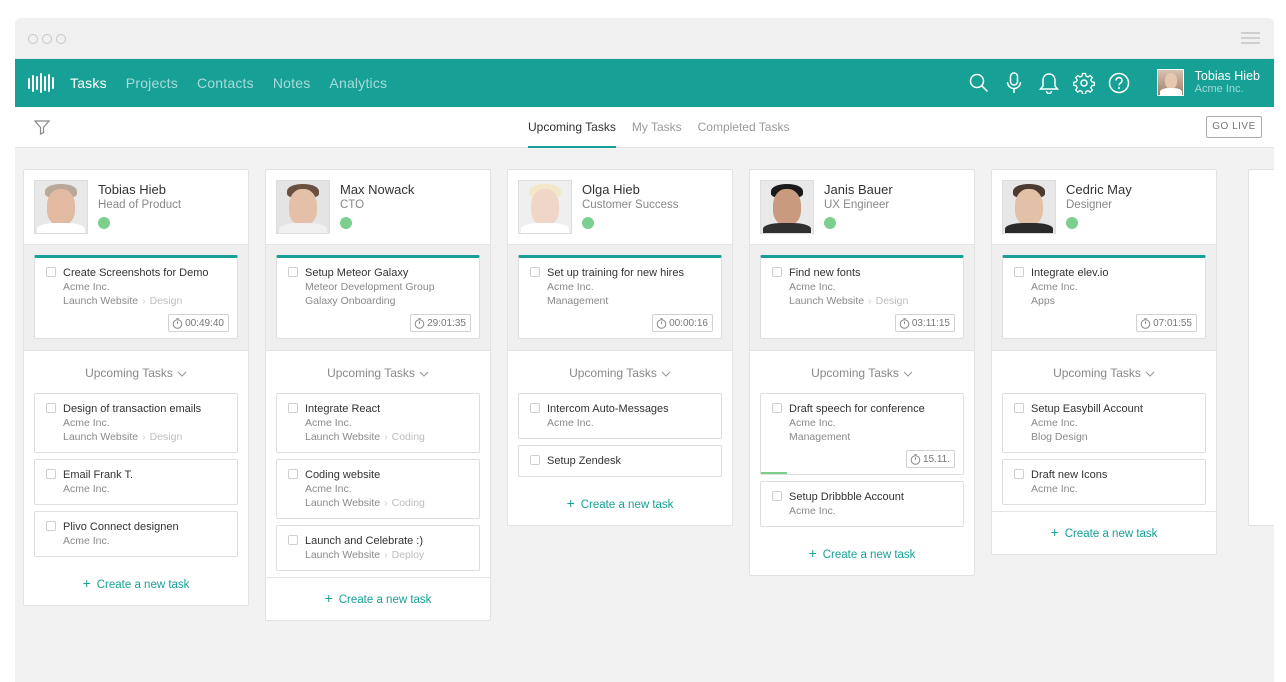  I want to click on task-project: Management, so click(578, 301).